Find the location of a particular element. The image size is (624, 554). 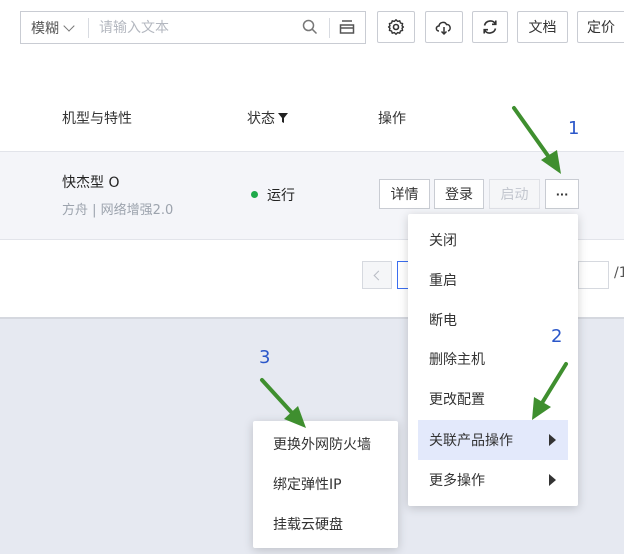

cloud-download-icon is located at coordinates (443, 28).